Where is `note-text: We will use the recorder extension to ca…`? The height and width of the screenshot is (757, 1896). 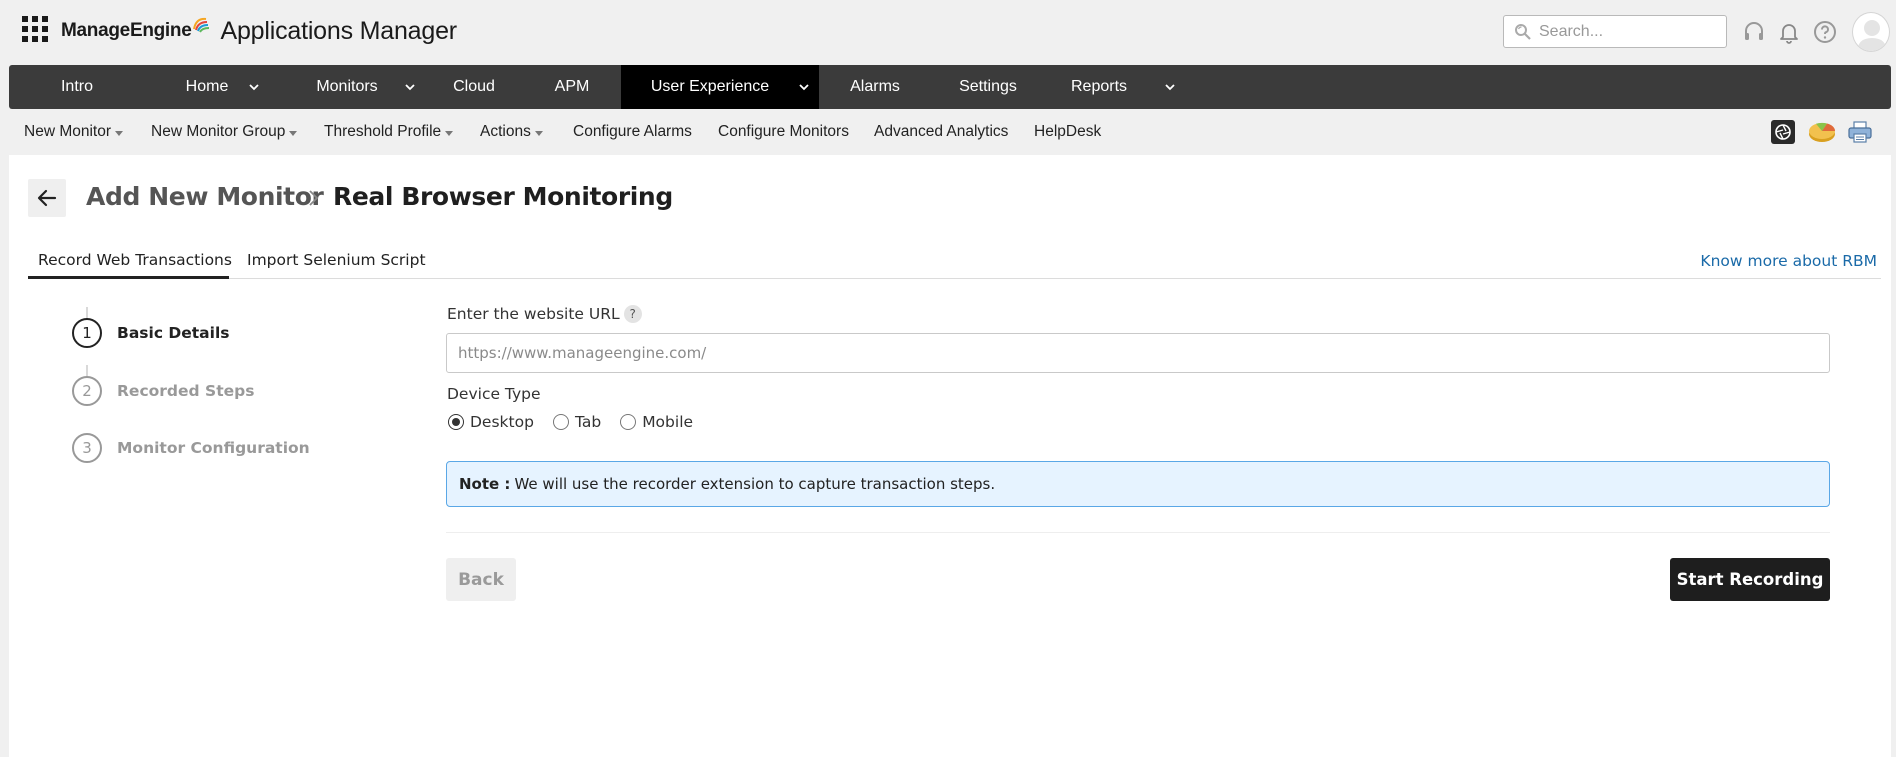 note-text: We will use the recorder extension to ca… is located at coordinates (755, 484).